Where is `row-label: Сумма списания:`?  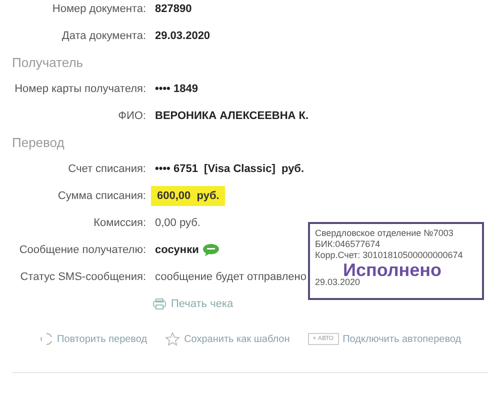
row-label: Сумма списания: is located at coordinates (101, 196).